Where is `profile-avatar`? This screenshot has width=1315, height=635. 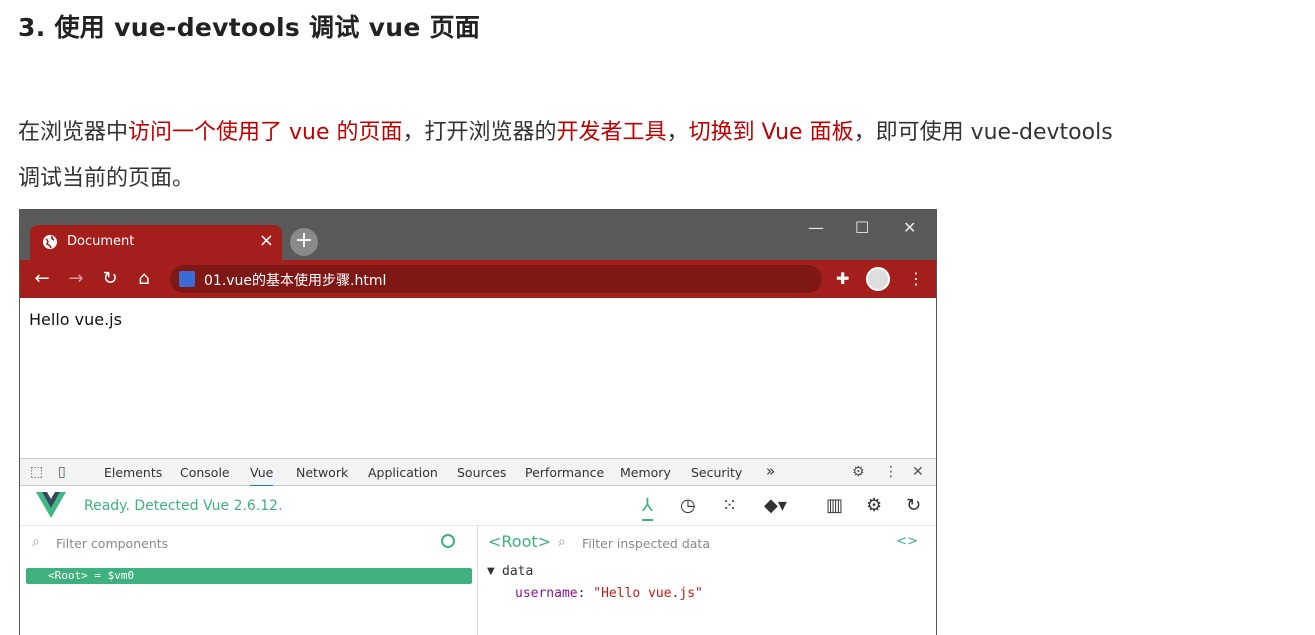
profile-avatar is located at coordinates (878, 279).